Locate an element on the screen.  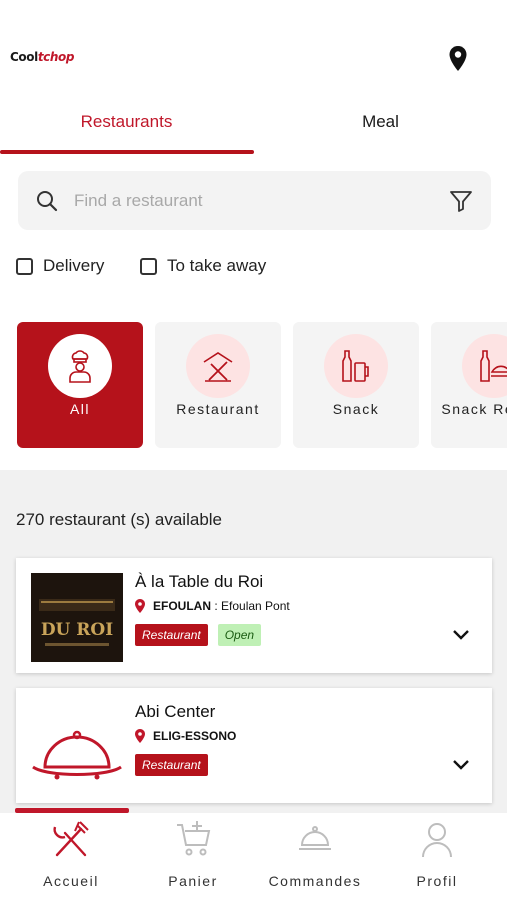
nav-profil: Profil is located at coordinates (437, 856).